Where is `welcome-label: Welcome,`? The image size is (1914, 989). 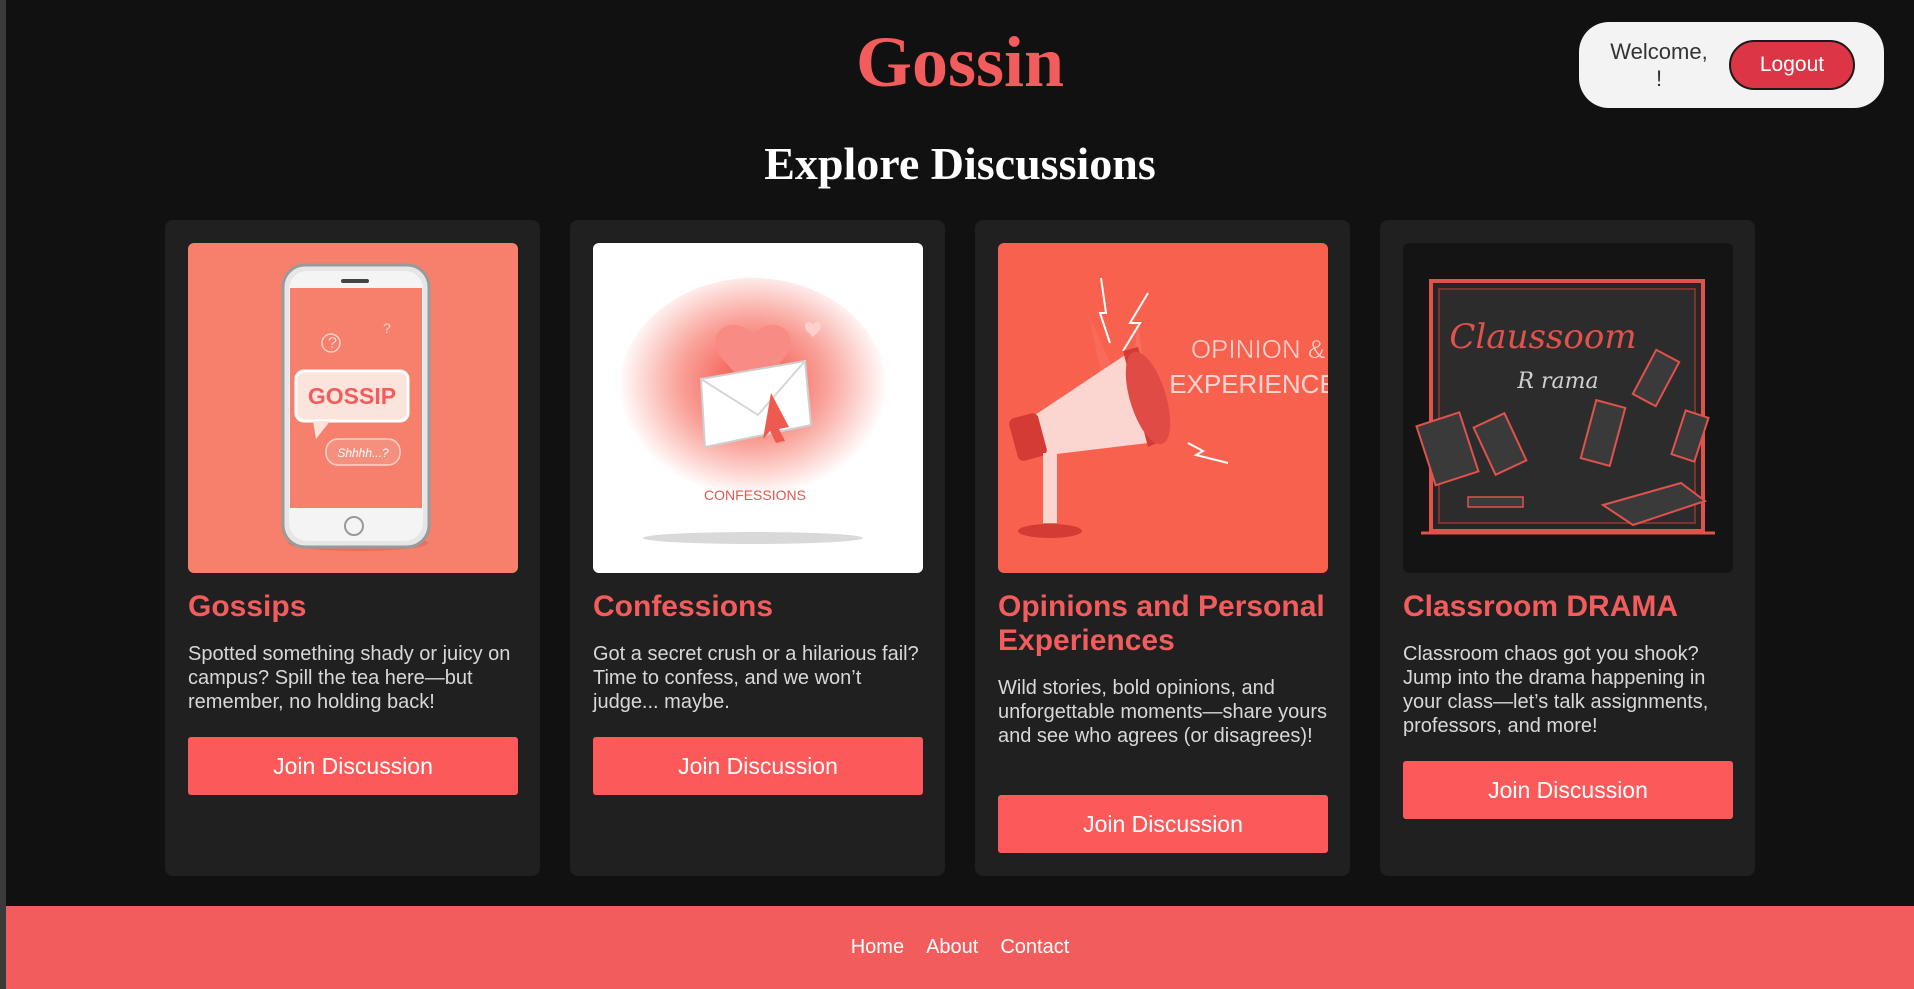
welcome-label: Welcome, is located at coordinates (1659, 51).